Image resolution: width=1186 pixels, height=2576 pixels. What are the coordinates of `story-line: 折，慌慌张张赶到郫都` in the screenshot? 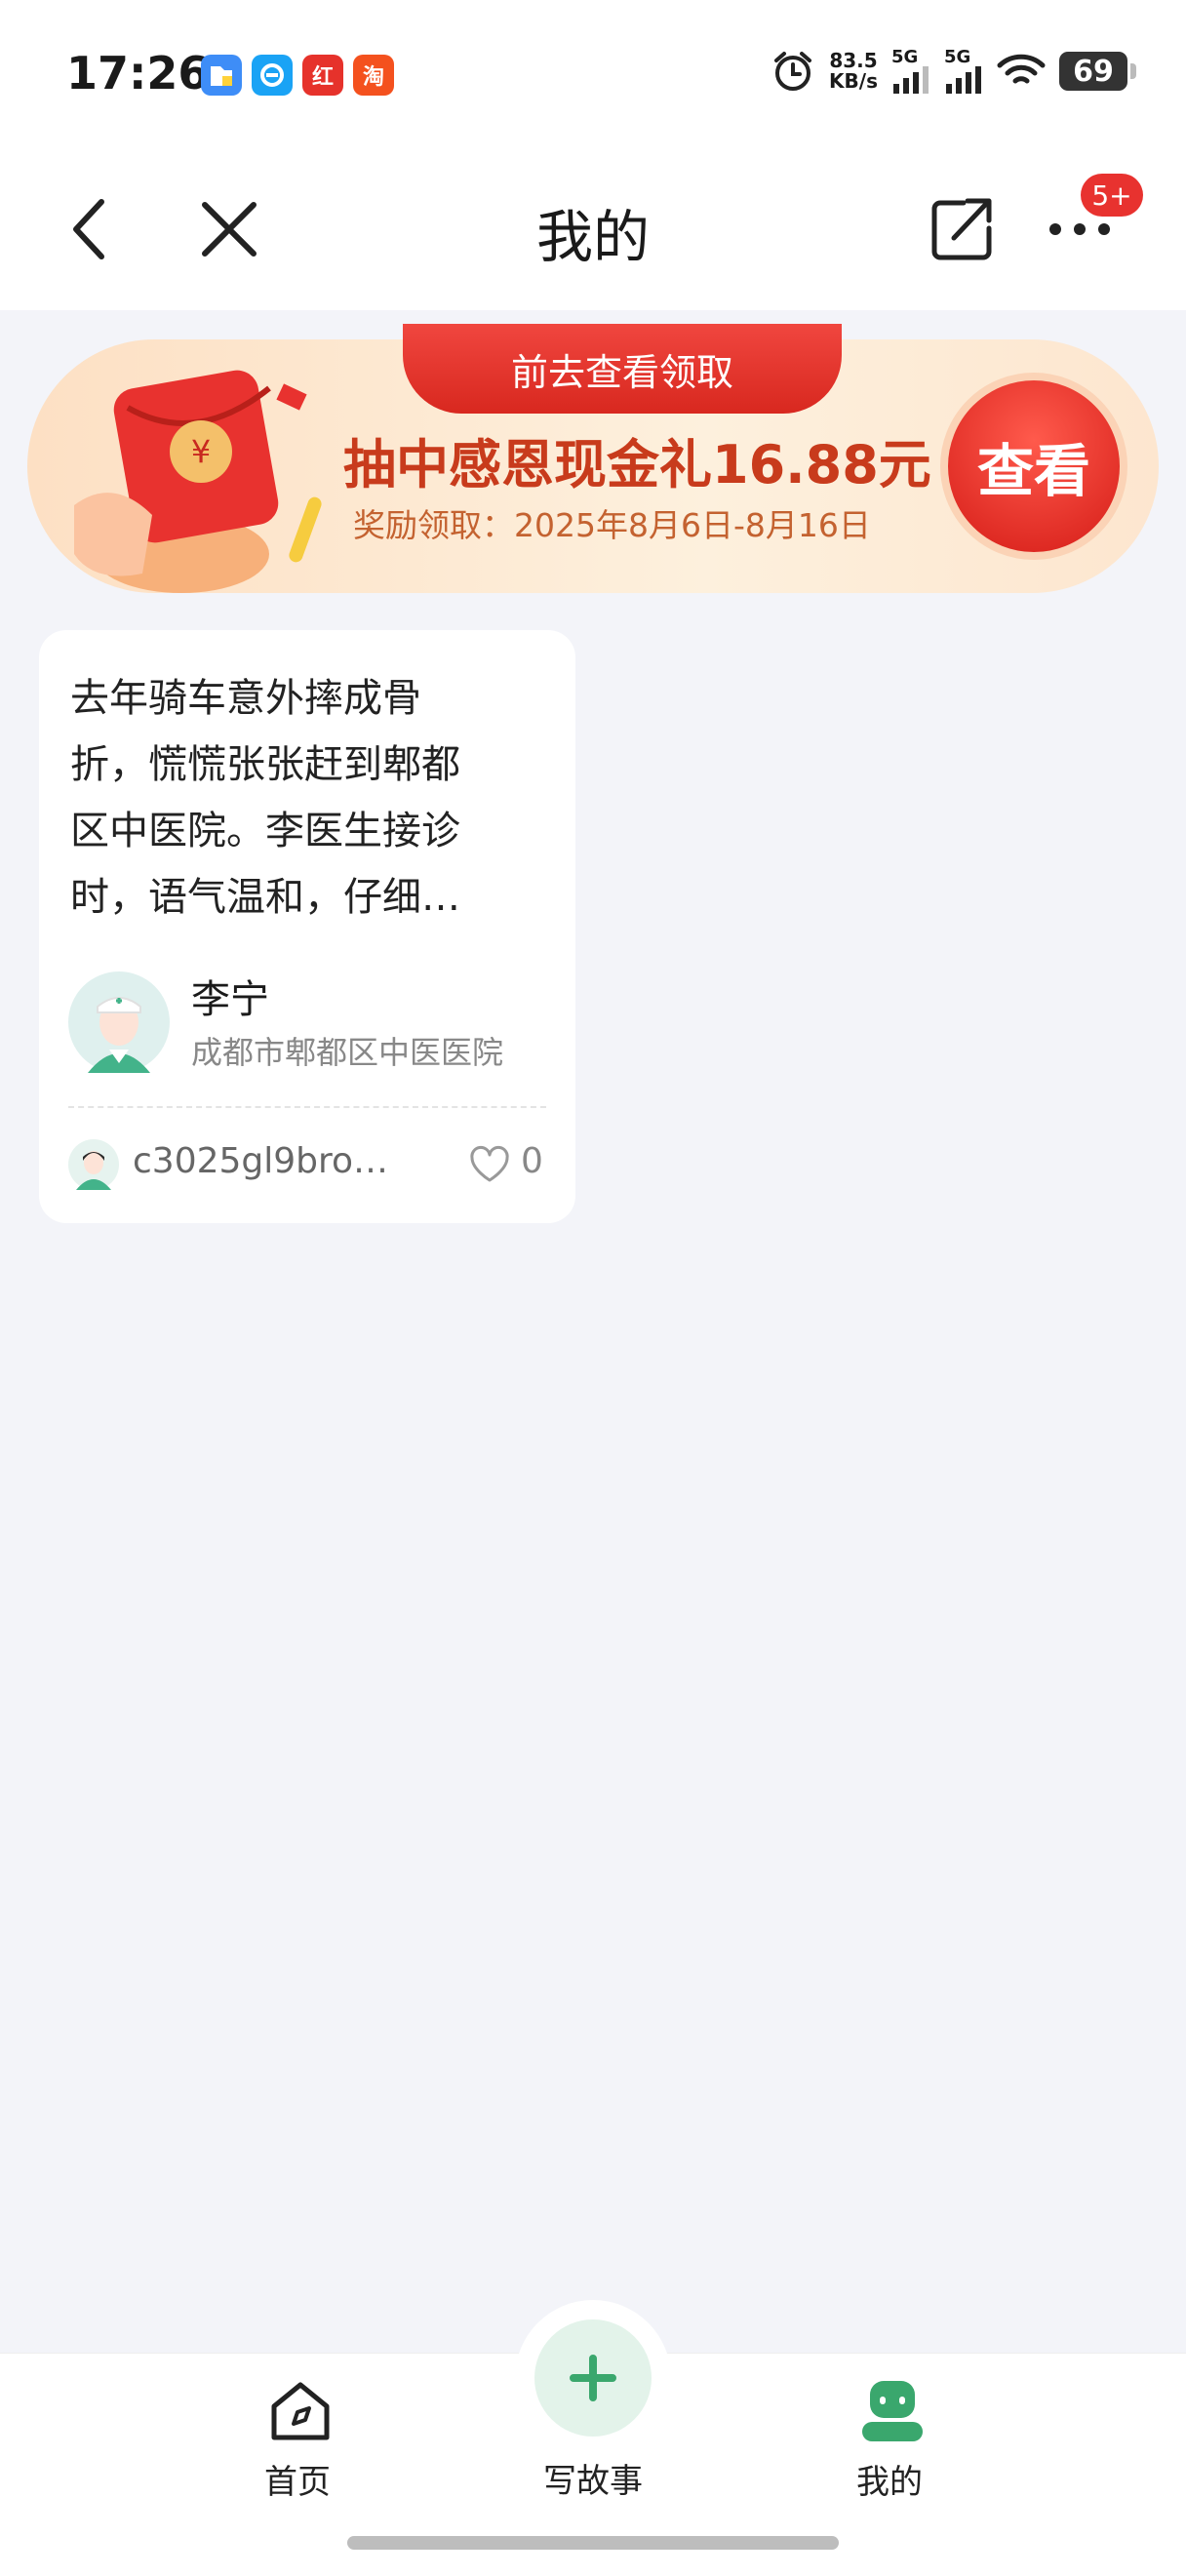 It's located at (265, 764).